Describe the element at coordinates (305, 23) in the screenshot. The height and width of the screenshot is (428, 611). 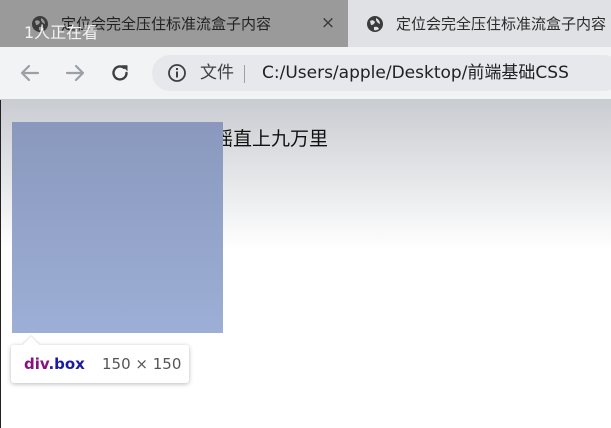
I see `tab-strip: 定位会完全压住标准流盒子内容 × 定位会完全压住标准流盒子内容 1人正在看` at that location.